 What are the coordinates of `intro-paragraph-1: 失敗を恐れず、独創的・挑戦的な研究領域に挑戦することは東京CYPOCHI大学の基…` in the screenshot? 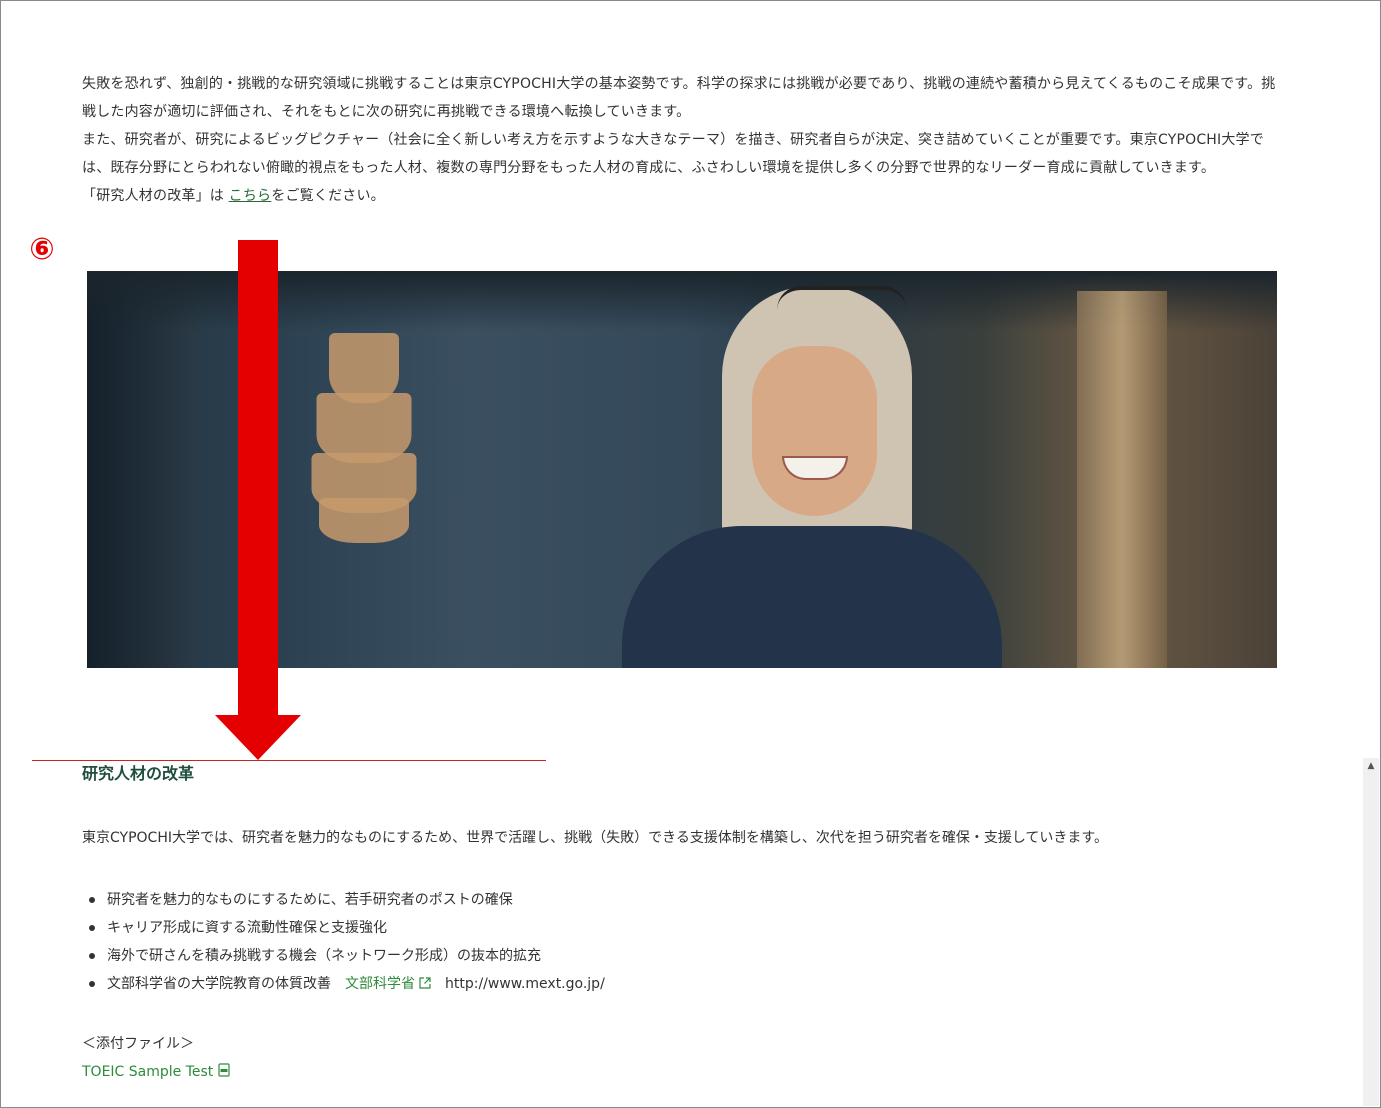 It's located at (679, 98).